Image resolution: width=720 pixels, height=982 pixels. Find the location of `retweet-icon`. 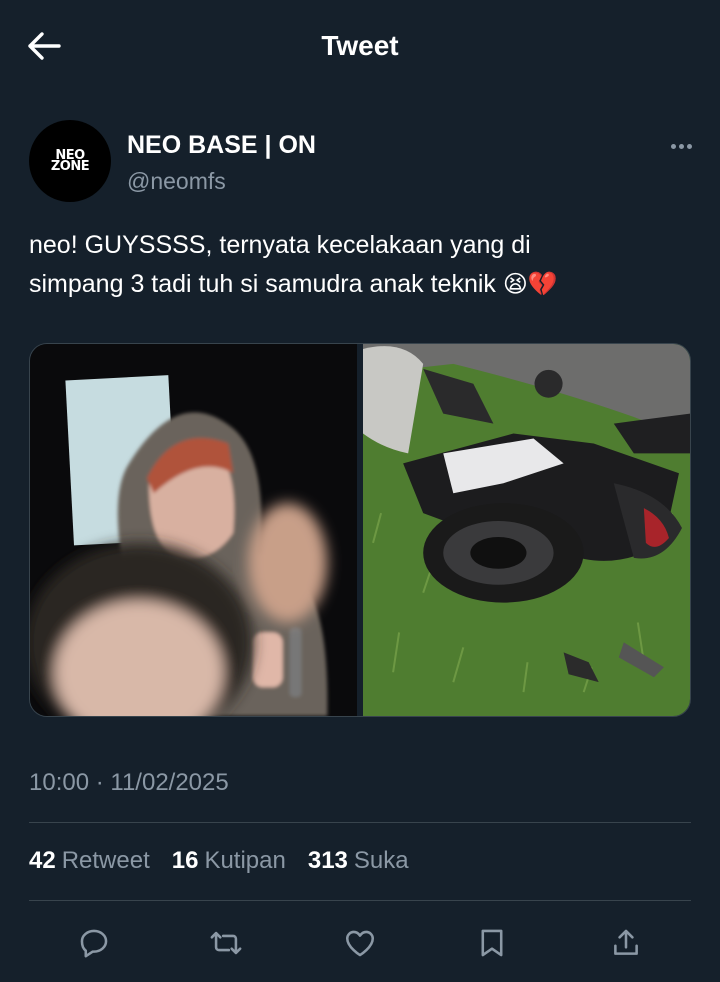

retweet-icon is located at coordinates (226, 943).